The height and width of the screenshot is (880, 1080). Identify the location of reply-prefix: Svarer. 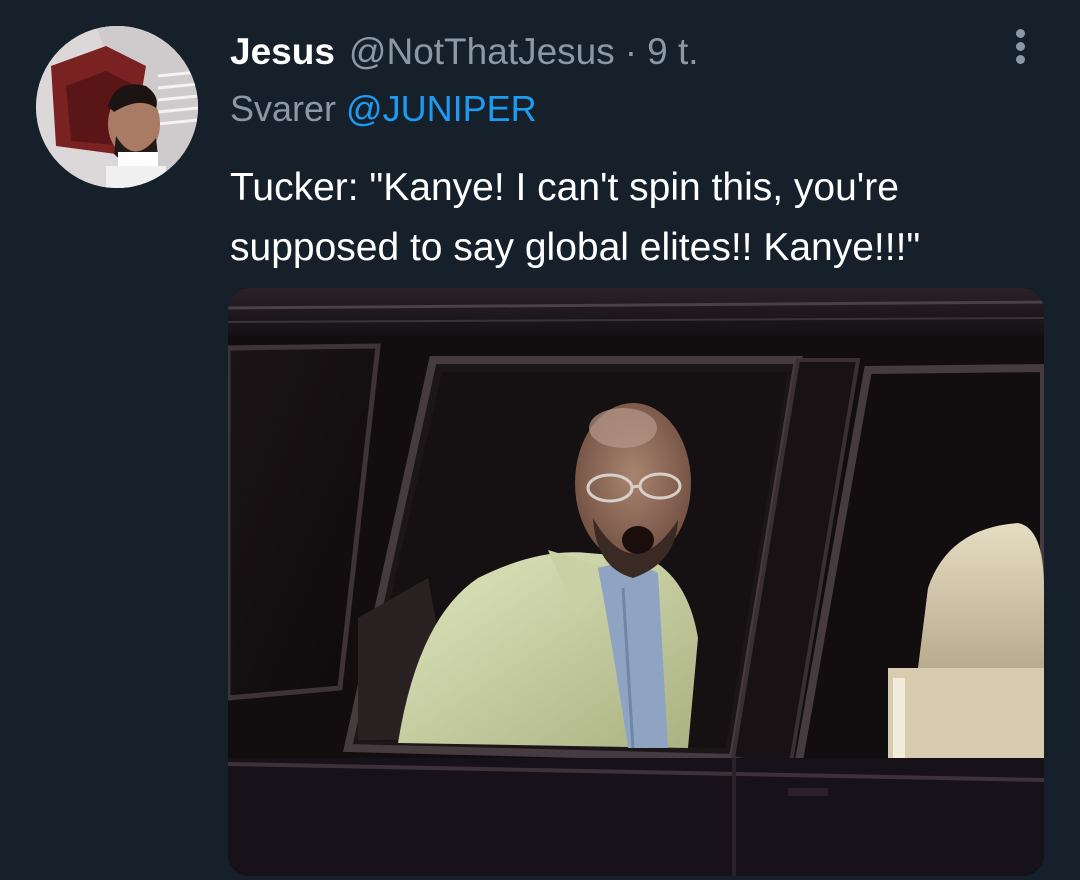
(283, 108).